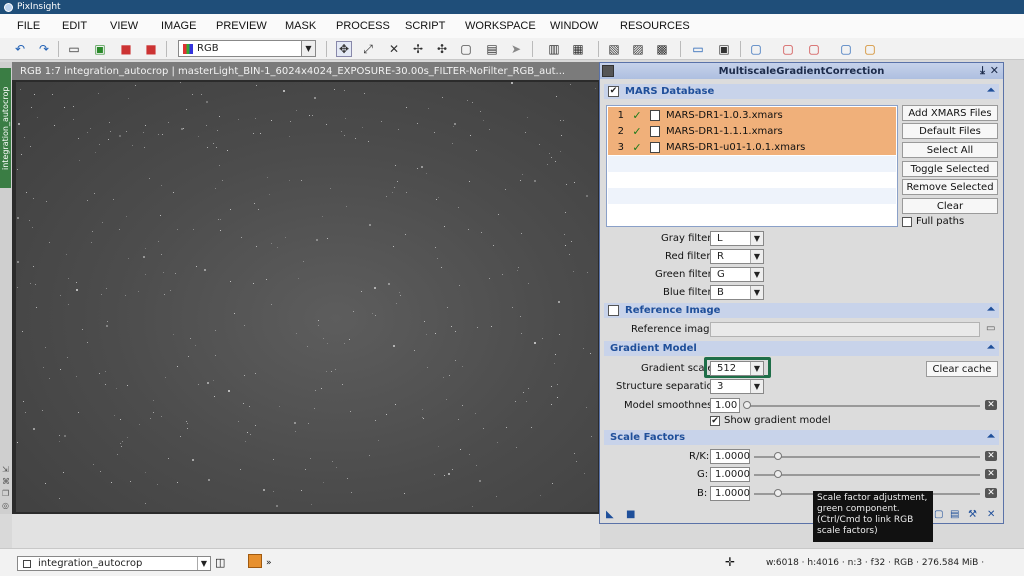  What do you see at coordinates (801, 348) in the screenshot?
I see `gradient-model-section: Gradient Model ⏶` at bounding box center [801, 348].